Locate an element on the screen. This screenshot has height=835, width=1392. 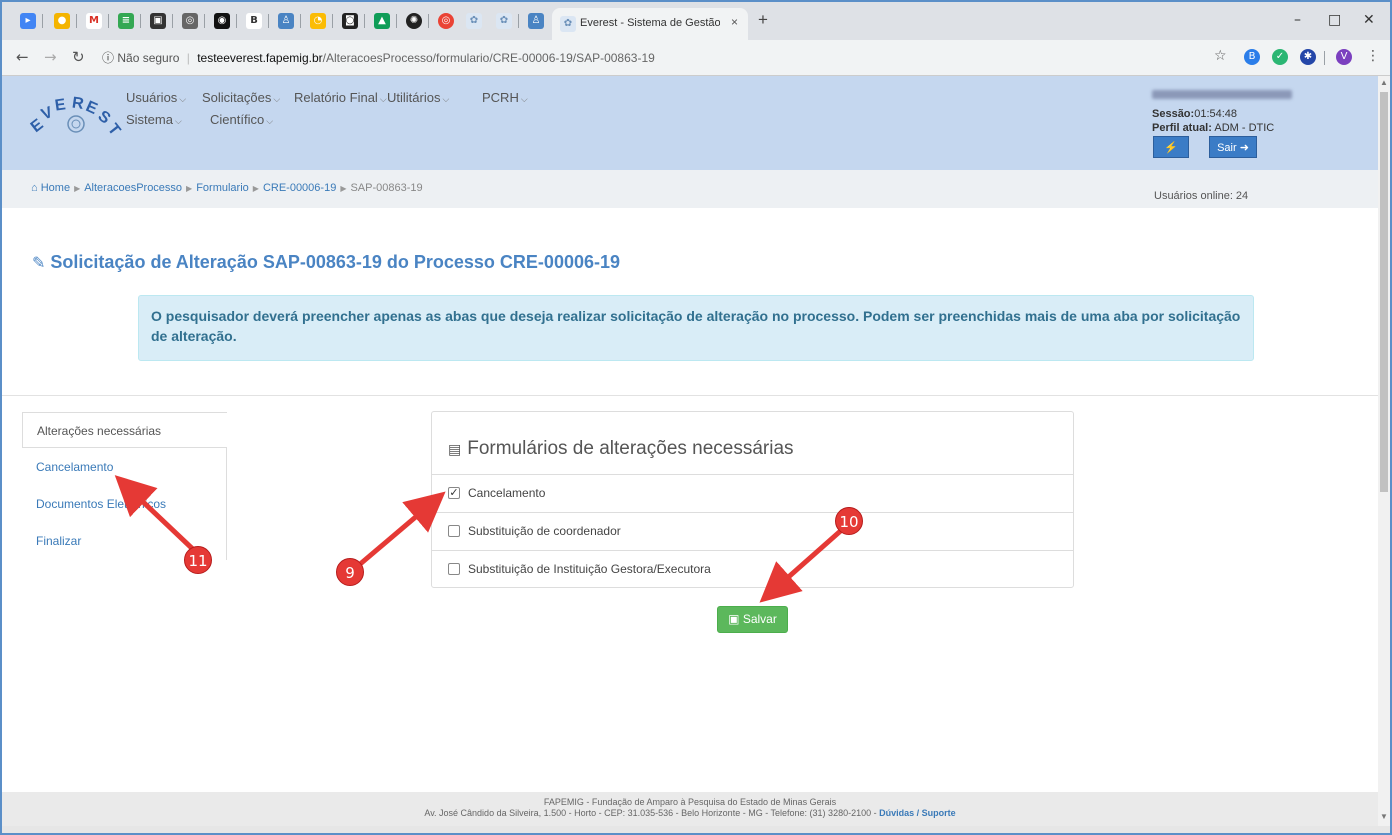
gmail-favicon-icon: M is located at coordinates (94, 21).